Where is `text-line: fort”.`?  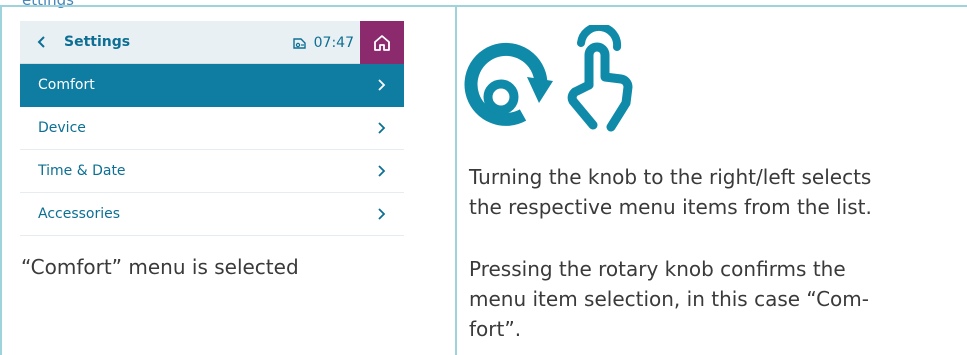 text-line: fort”. is located at coordinates (495, 329).